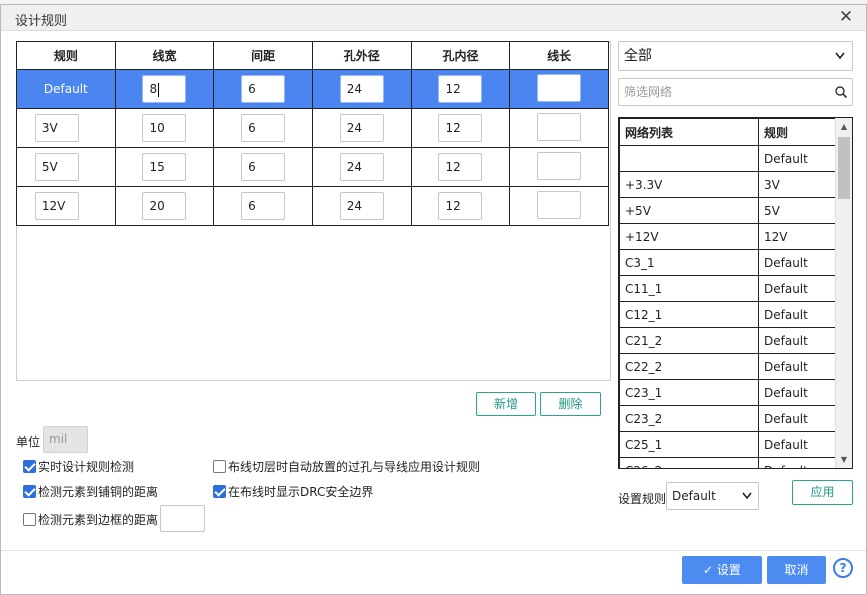 The image size is (867, 595). I want to click on set-rule-select: Default, so click(712, 496).